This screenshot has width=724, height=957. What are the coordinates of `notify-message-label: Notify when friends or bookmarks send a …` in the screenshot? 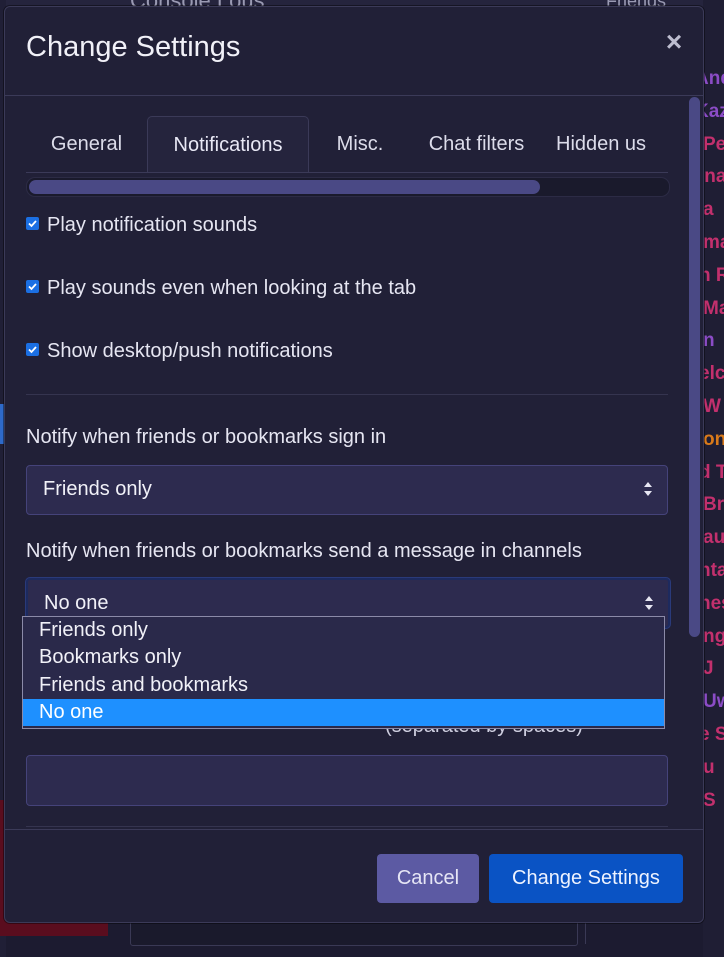 It's located at (304, 551).